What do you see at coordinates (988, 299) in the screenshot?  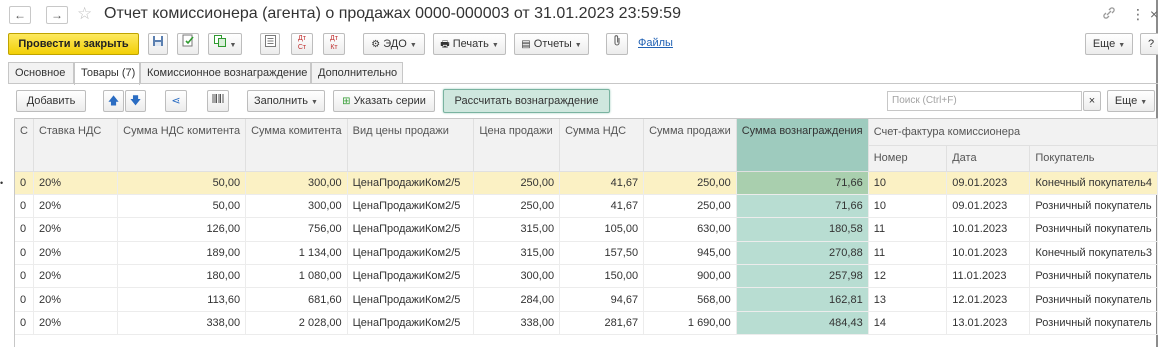 I see `cell-inv-date: 12.01.2023` at bounding box center [988, 299].